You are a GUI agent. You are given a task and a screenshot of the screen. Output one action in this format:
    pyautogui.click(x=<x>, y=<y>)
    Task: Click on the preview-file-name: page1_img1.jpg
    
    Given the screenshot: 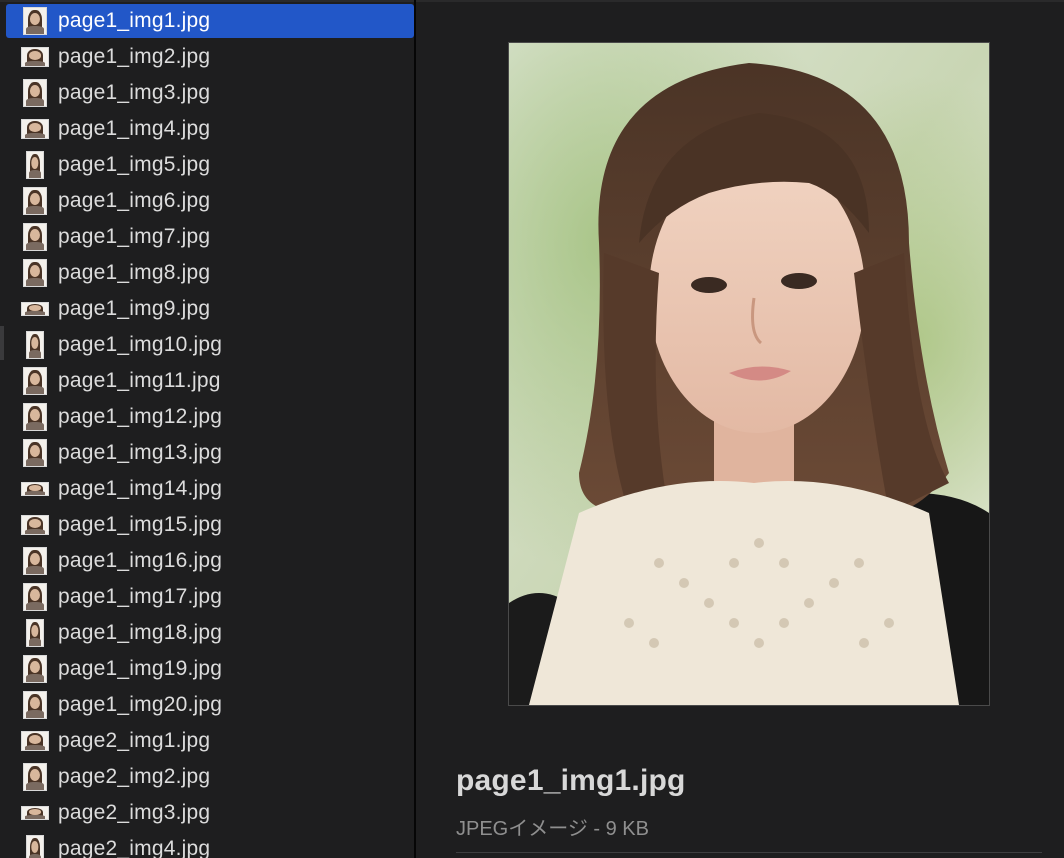 What is the action you would take?
    pyautogui.click(x=571, y=780)
    